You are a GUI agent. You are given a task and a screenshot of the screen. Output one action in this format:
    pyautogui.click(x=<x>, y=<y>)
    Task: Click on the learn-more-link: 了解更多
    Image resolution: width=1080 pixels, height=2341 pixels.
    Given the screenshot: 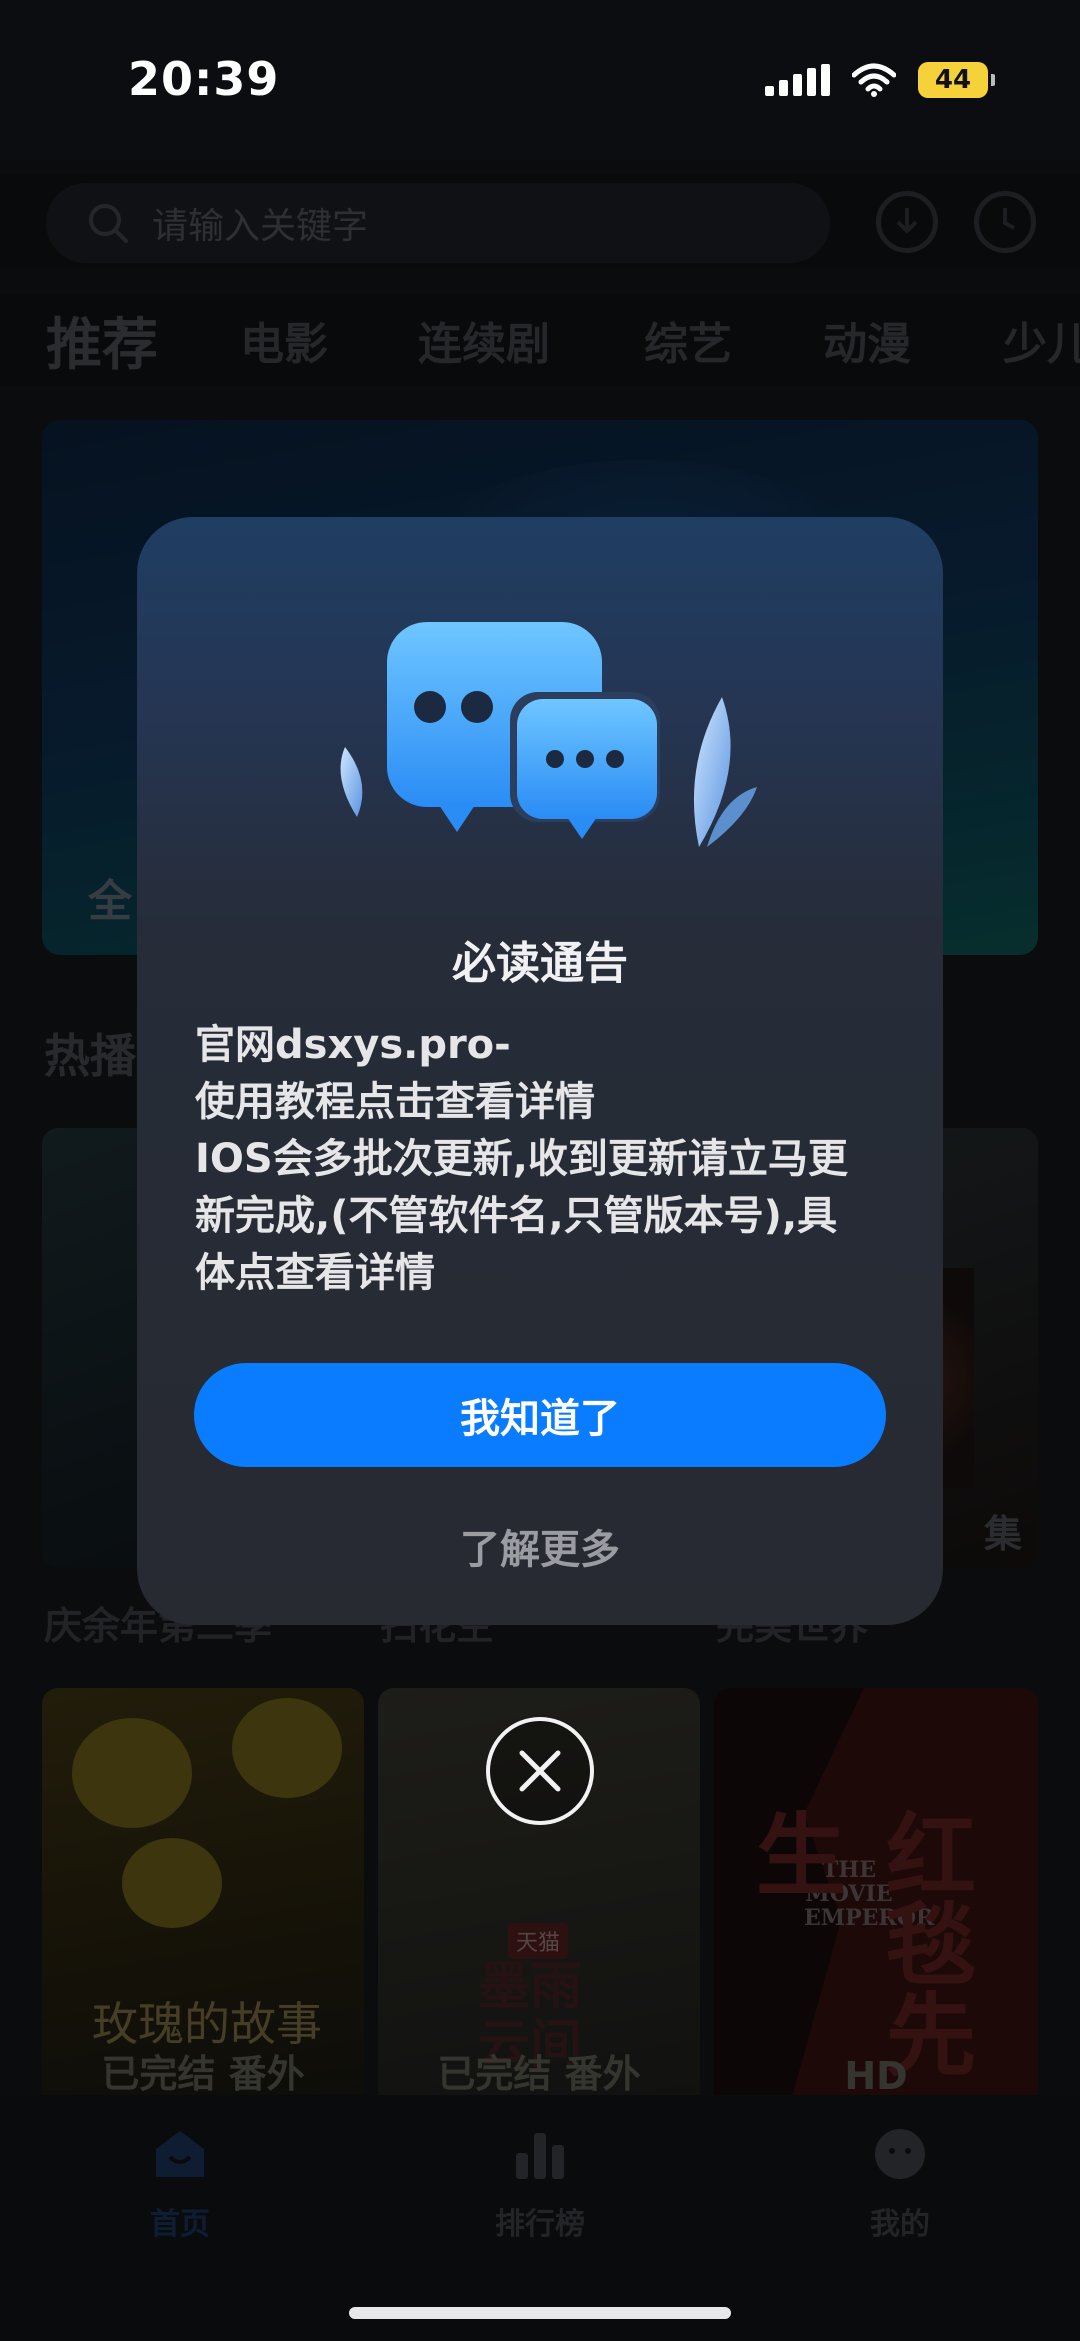 What is the action you would take?
    pyautogui.click(x=540, y=1546)
    